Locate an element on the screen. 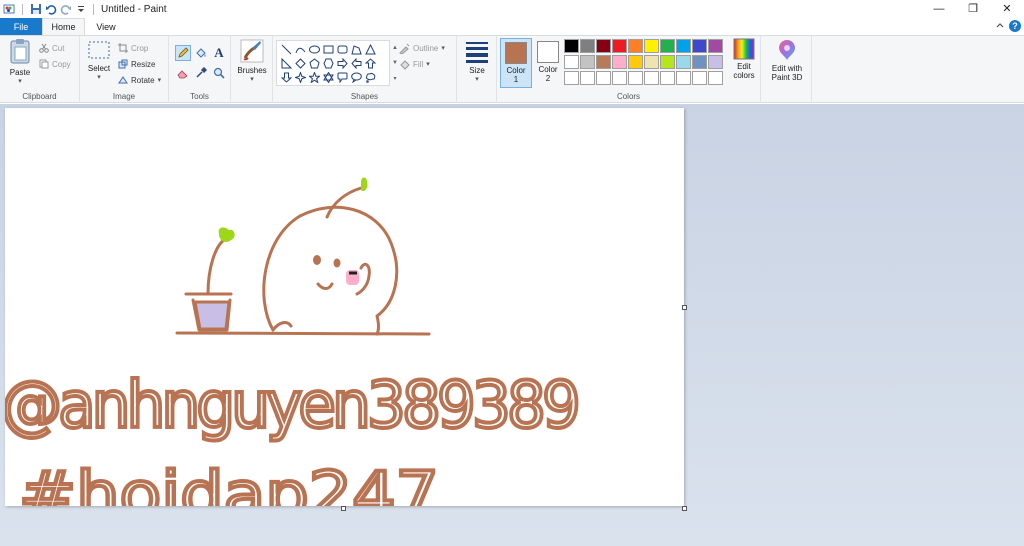 This screenshot has height=546, width=1024. size-group: Size ▾ is located at coordinates (477, 69).